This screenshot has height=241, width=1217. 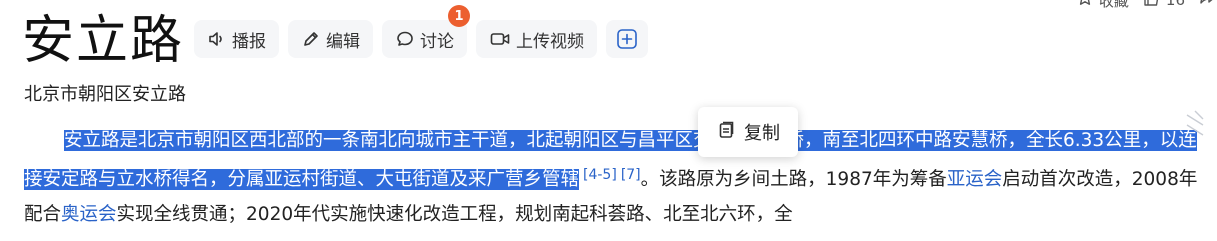 I want to click on favorite-button: 收藏, so click(x=1102, y=5).